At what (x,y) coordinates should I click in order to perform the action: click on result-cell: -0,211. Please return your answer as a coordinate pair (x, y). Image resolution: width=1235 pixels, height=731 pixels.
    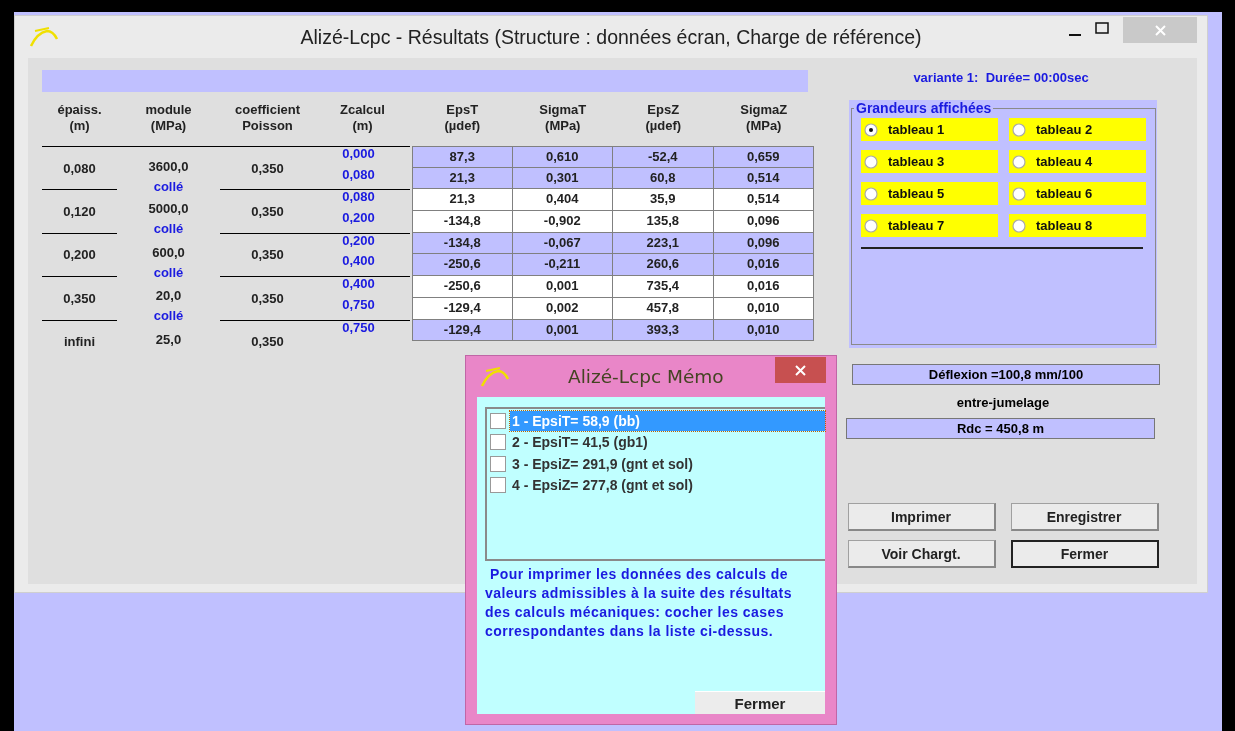
    Looking at the image, I should click on (562, 265).